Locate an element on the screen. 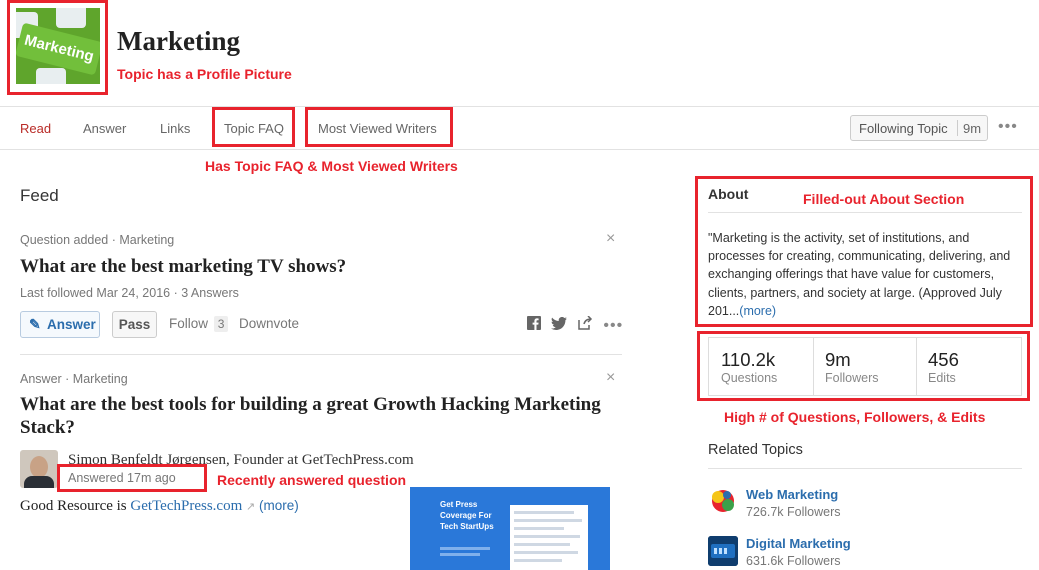 This screenshot has width=1039, height=570. thumbnail-panel is located at coordinates (549, 537).